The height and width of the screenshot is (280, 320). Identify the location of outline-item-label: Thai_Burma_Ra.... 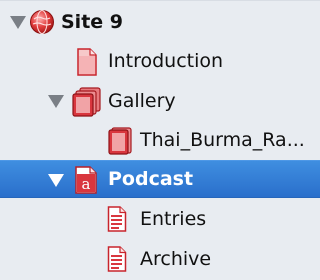
(222, 140).